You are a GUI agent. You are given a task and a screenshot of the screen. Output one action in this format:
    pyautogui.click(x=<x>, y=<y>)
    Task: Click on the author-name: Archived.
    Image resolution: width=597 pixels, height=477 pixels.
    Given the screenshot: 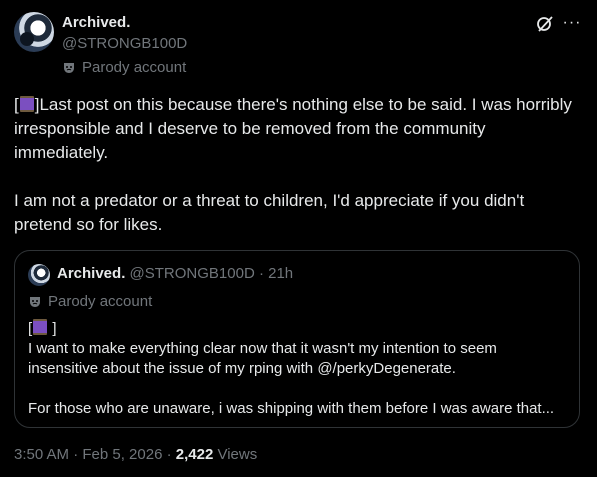 What is the action you would take?
    pyautogui.click(x=96, y=22)
    